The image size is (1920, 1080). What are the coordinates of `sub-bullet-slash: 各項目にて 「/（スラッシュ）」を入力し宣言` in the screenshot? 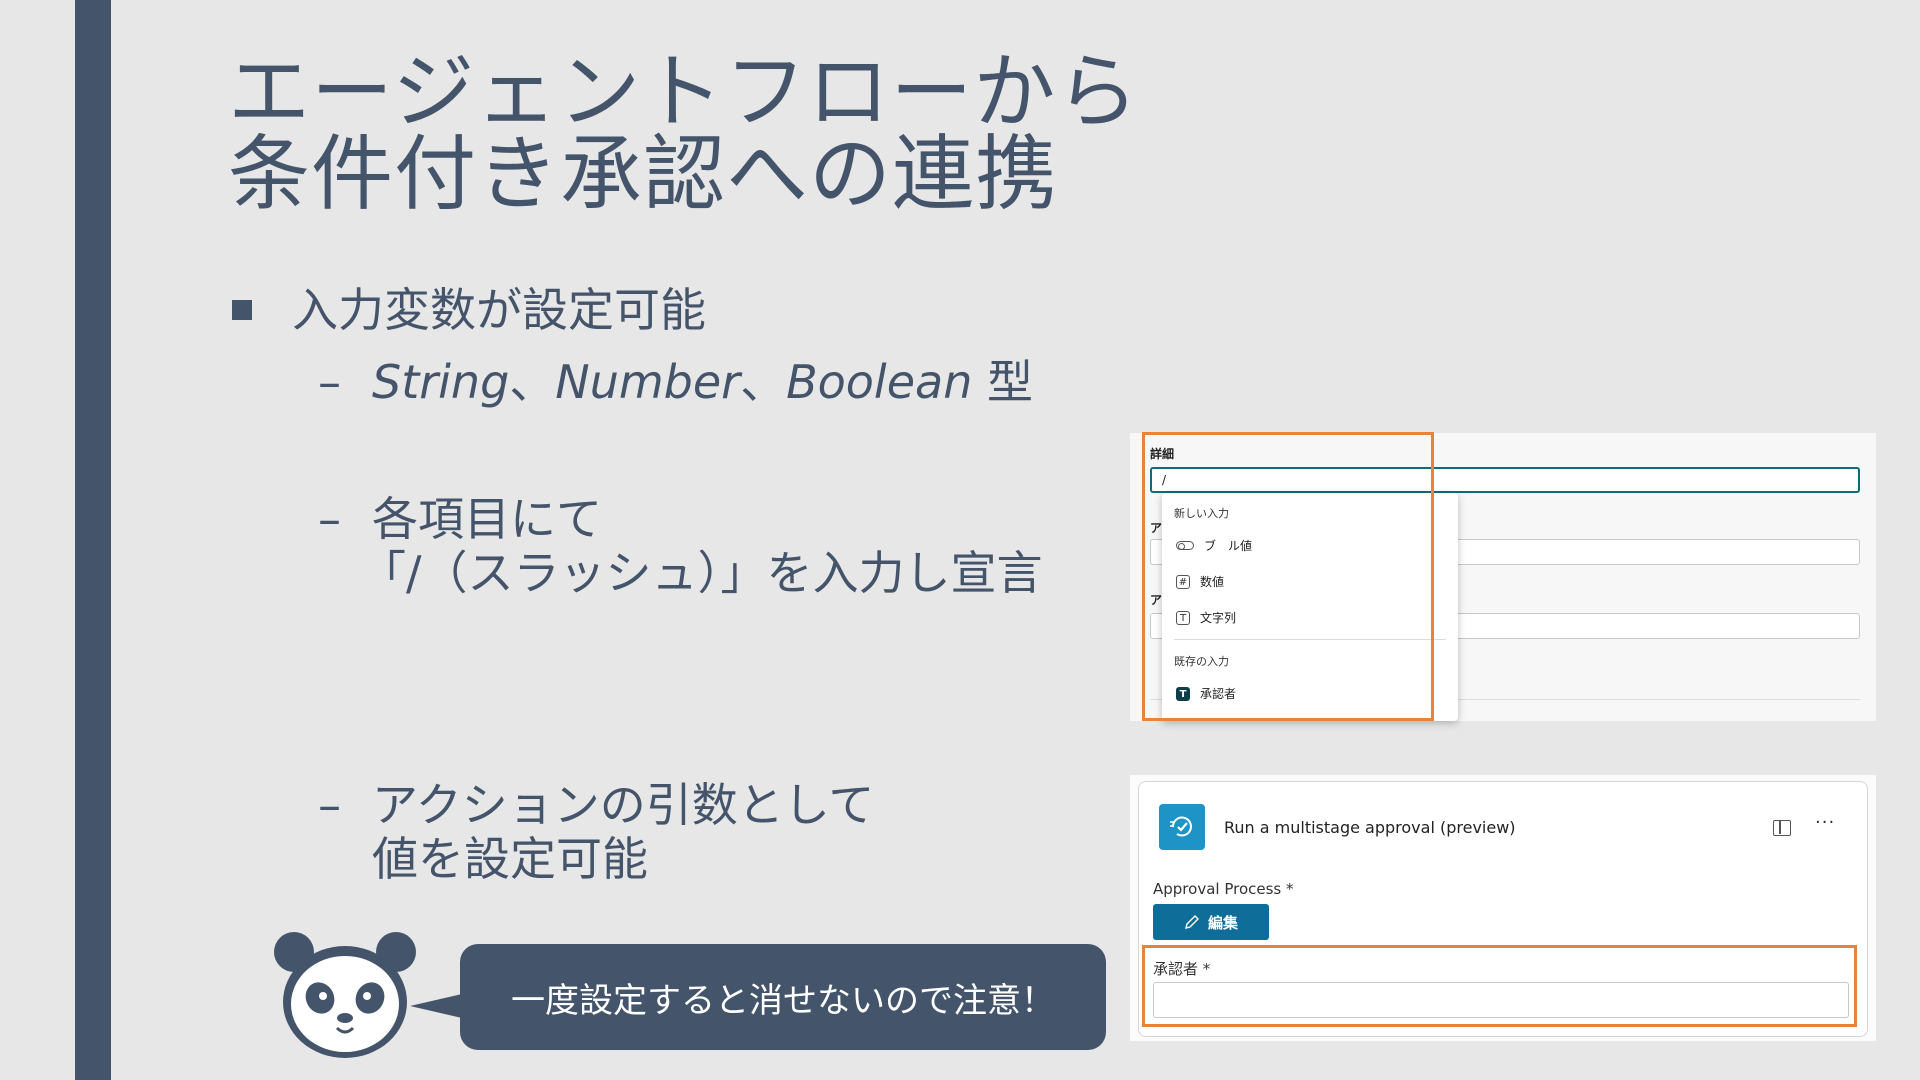 It's located at (701, 546).